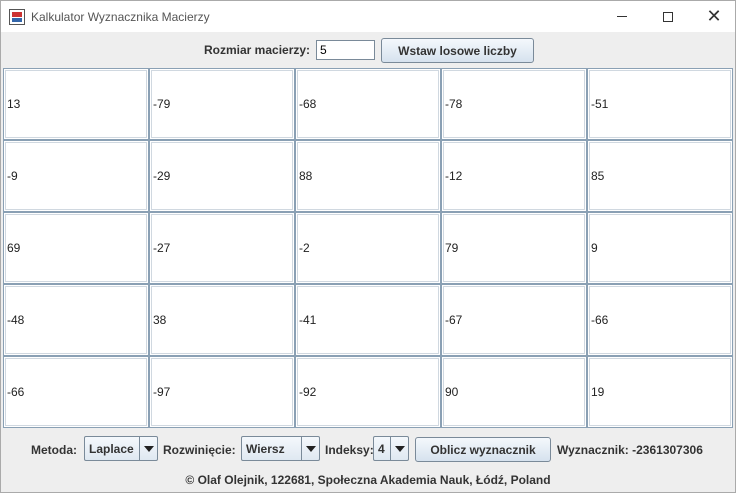  I want to click on determinant-result: Wyznacznik: -2361307306, so click(630, 450).